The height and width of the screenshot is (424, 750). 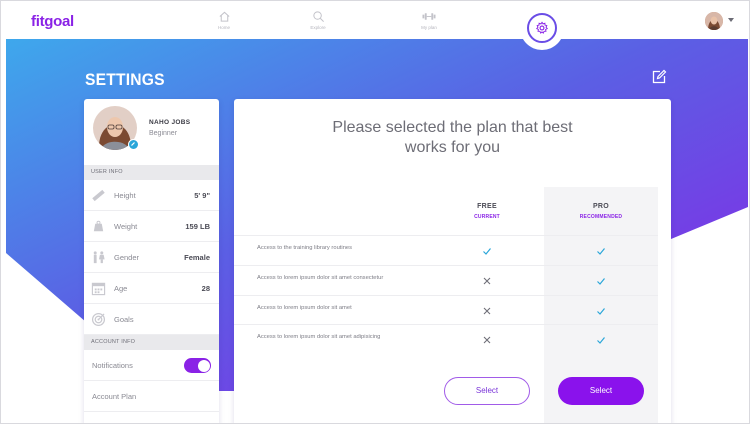 I want to click on plans-headline-line-2: works for you, so click(x=452, y=147).